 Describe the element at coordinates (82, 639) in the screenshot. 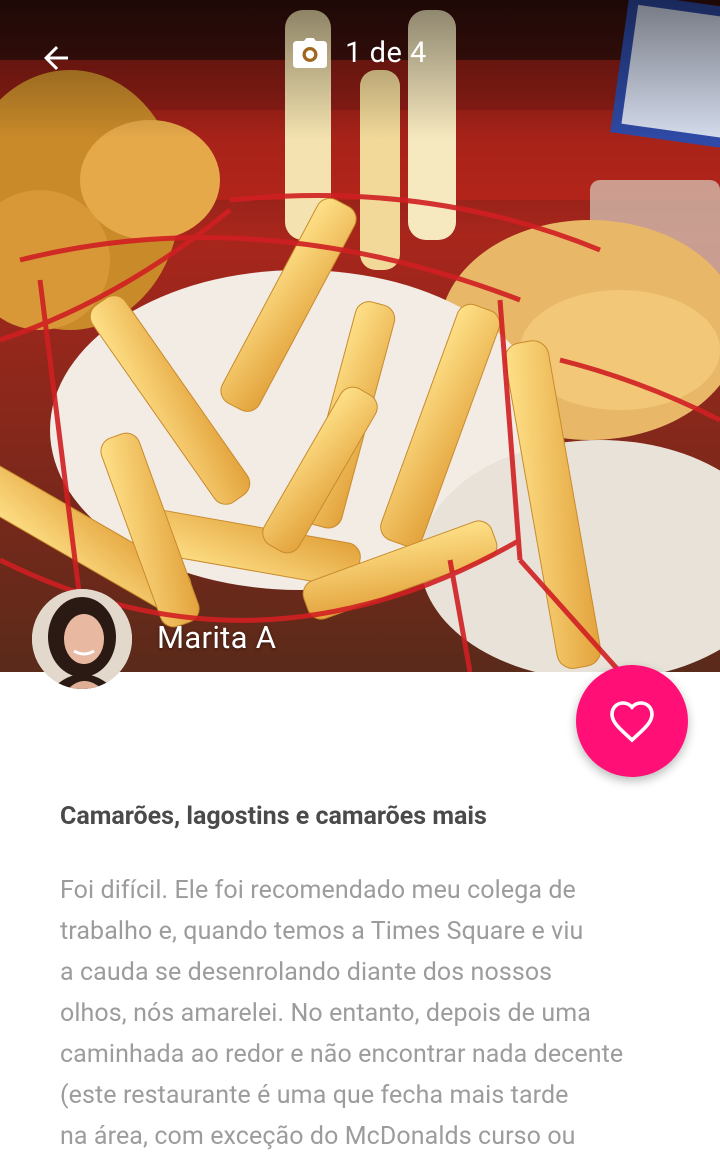

I see `avatar` at that location.